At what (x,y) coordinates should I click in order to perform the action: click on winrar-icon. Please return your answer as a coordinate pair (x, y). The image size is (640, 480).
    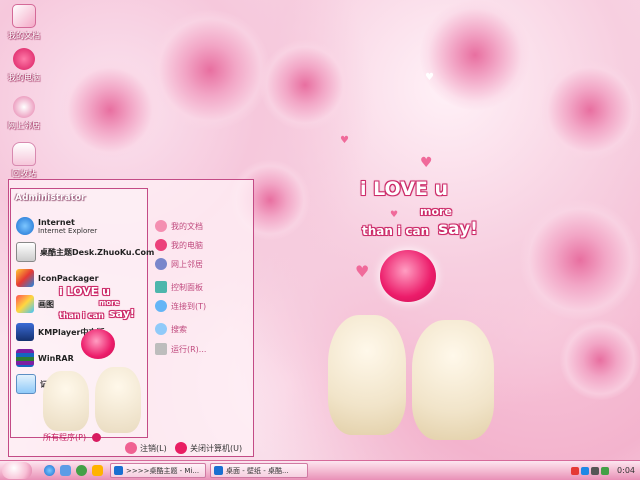
    Looking at the image, I should click on (25, 358).